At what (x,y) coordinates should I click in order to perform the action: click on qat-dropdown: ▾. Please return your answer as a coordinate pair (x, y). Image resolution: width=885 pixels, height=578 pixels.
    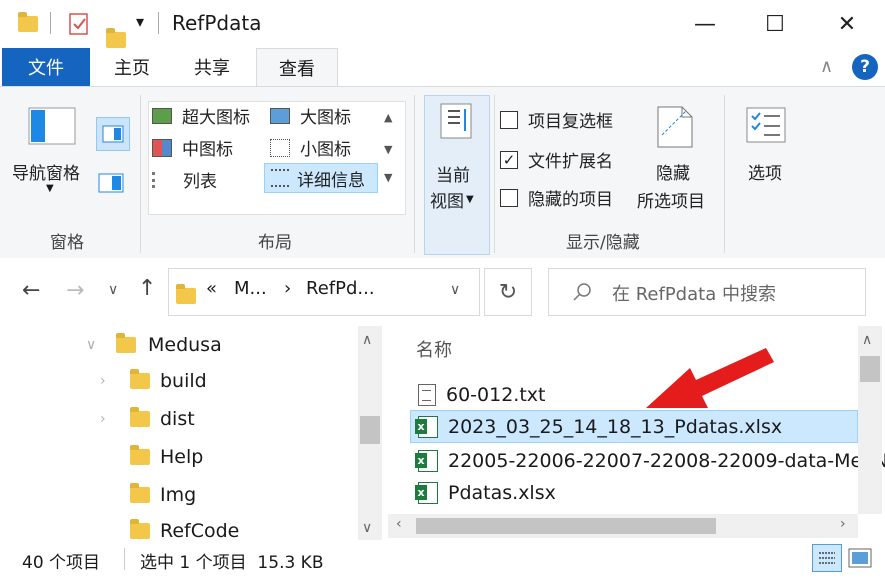
    Looking at the image, I should click on (140, 21).